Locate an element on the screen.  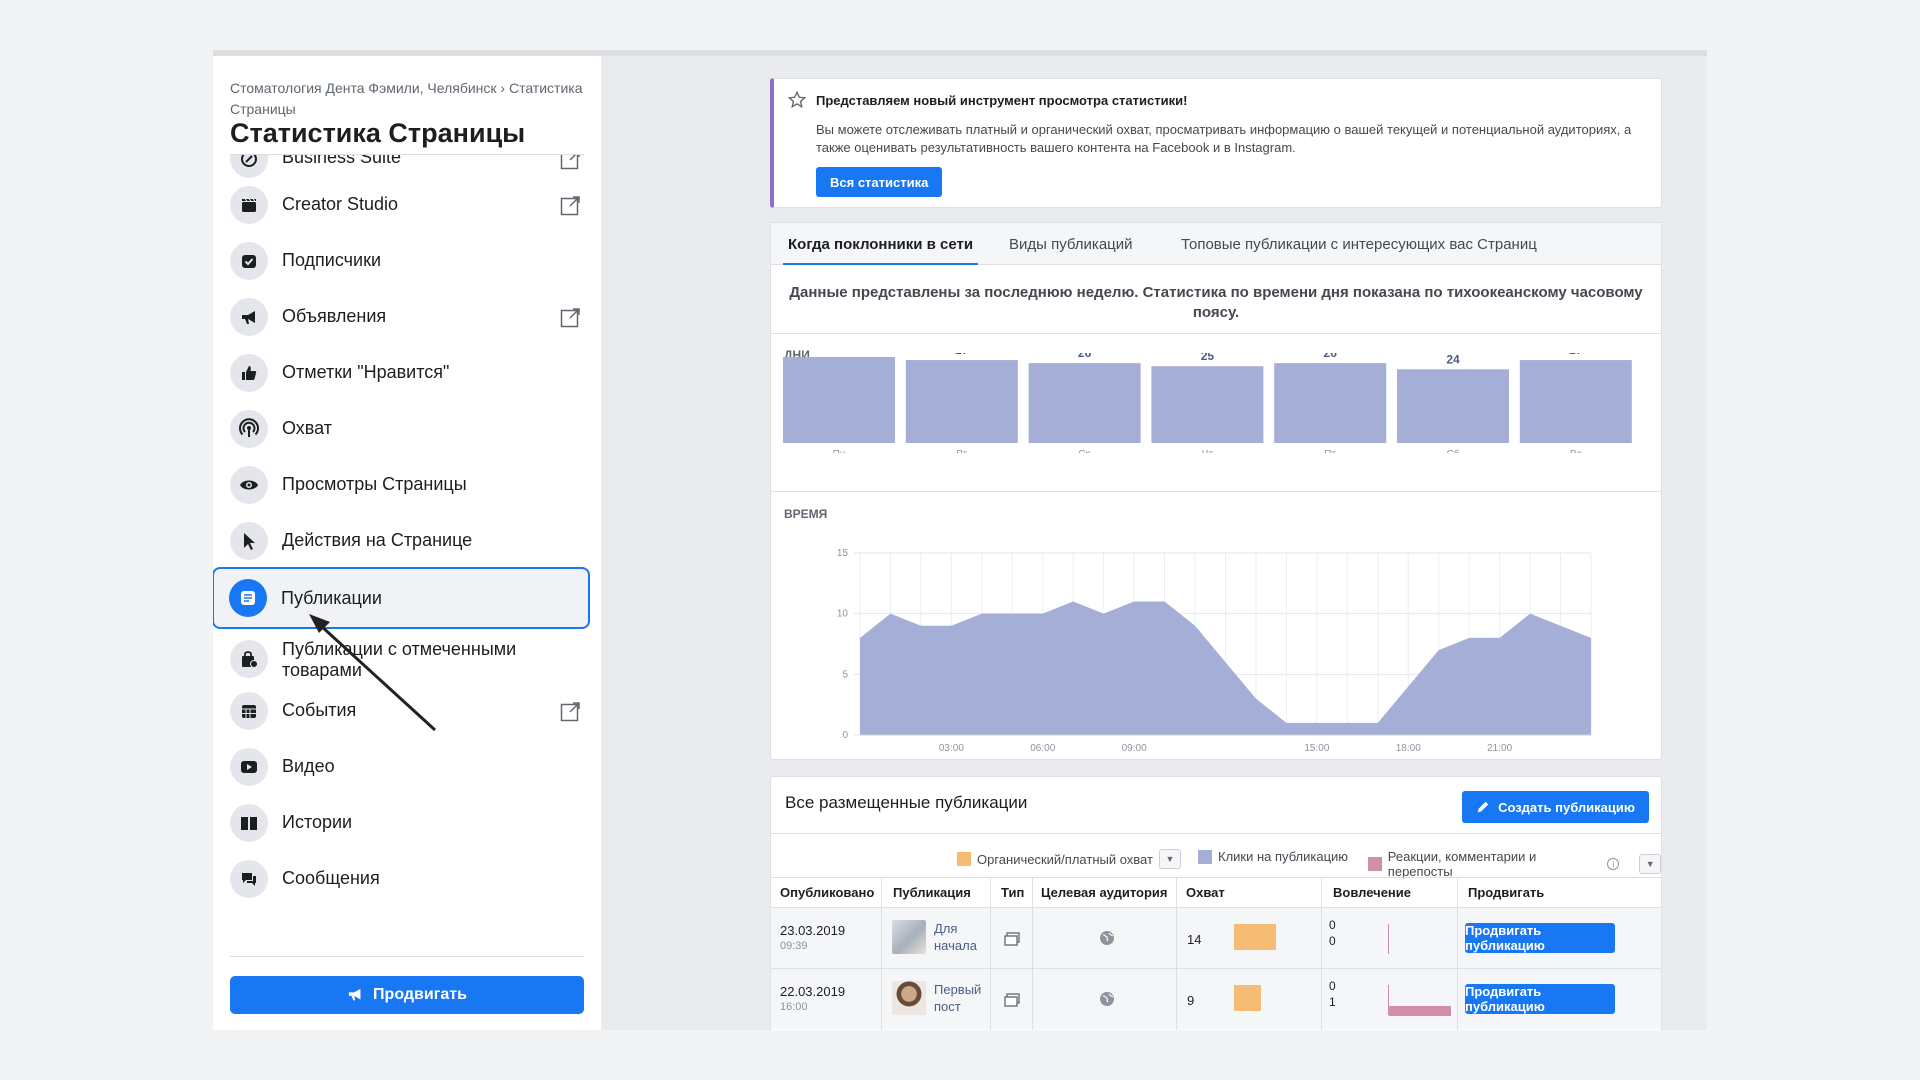
column-header-type: Тип is located at coordinates (1012, 892).